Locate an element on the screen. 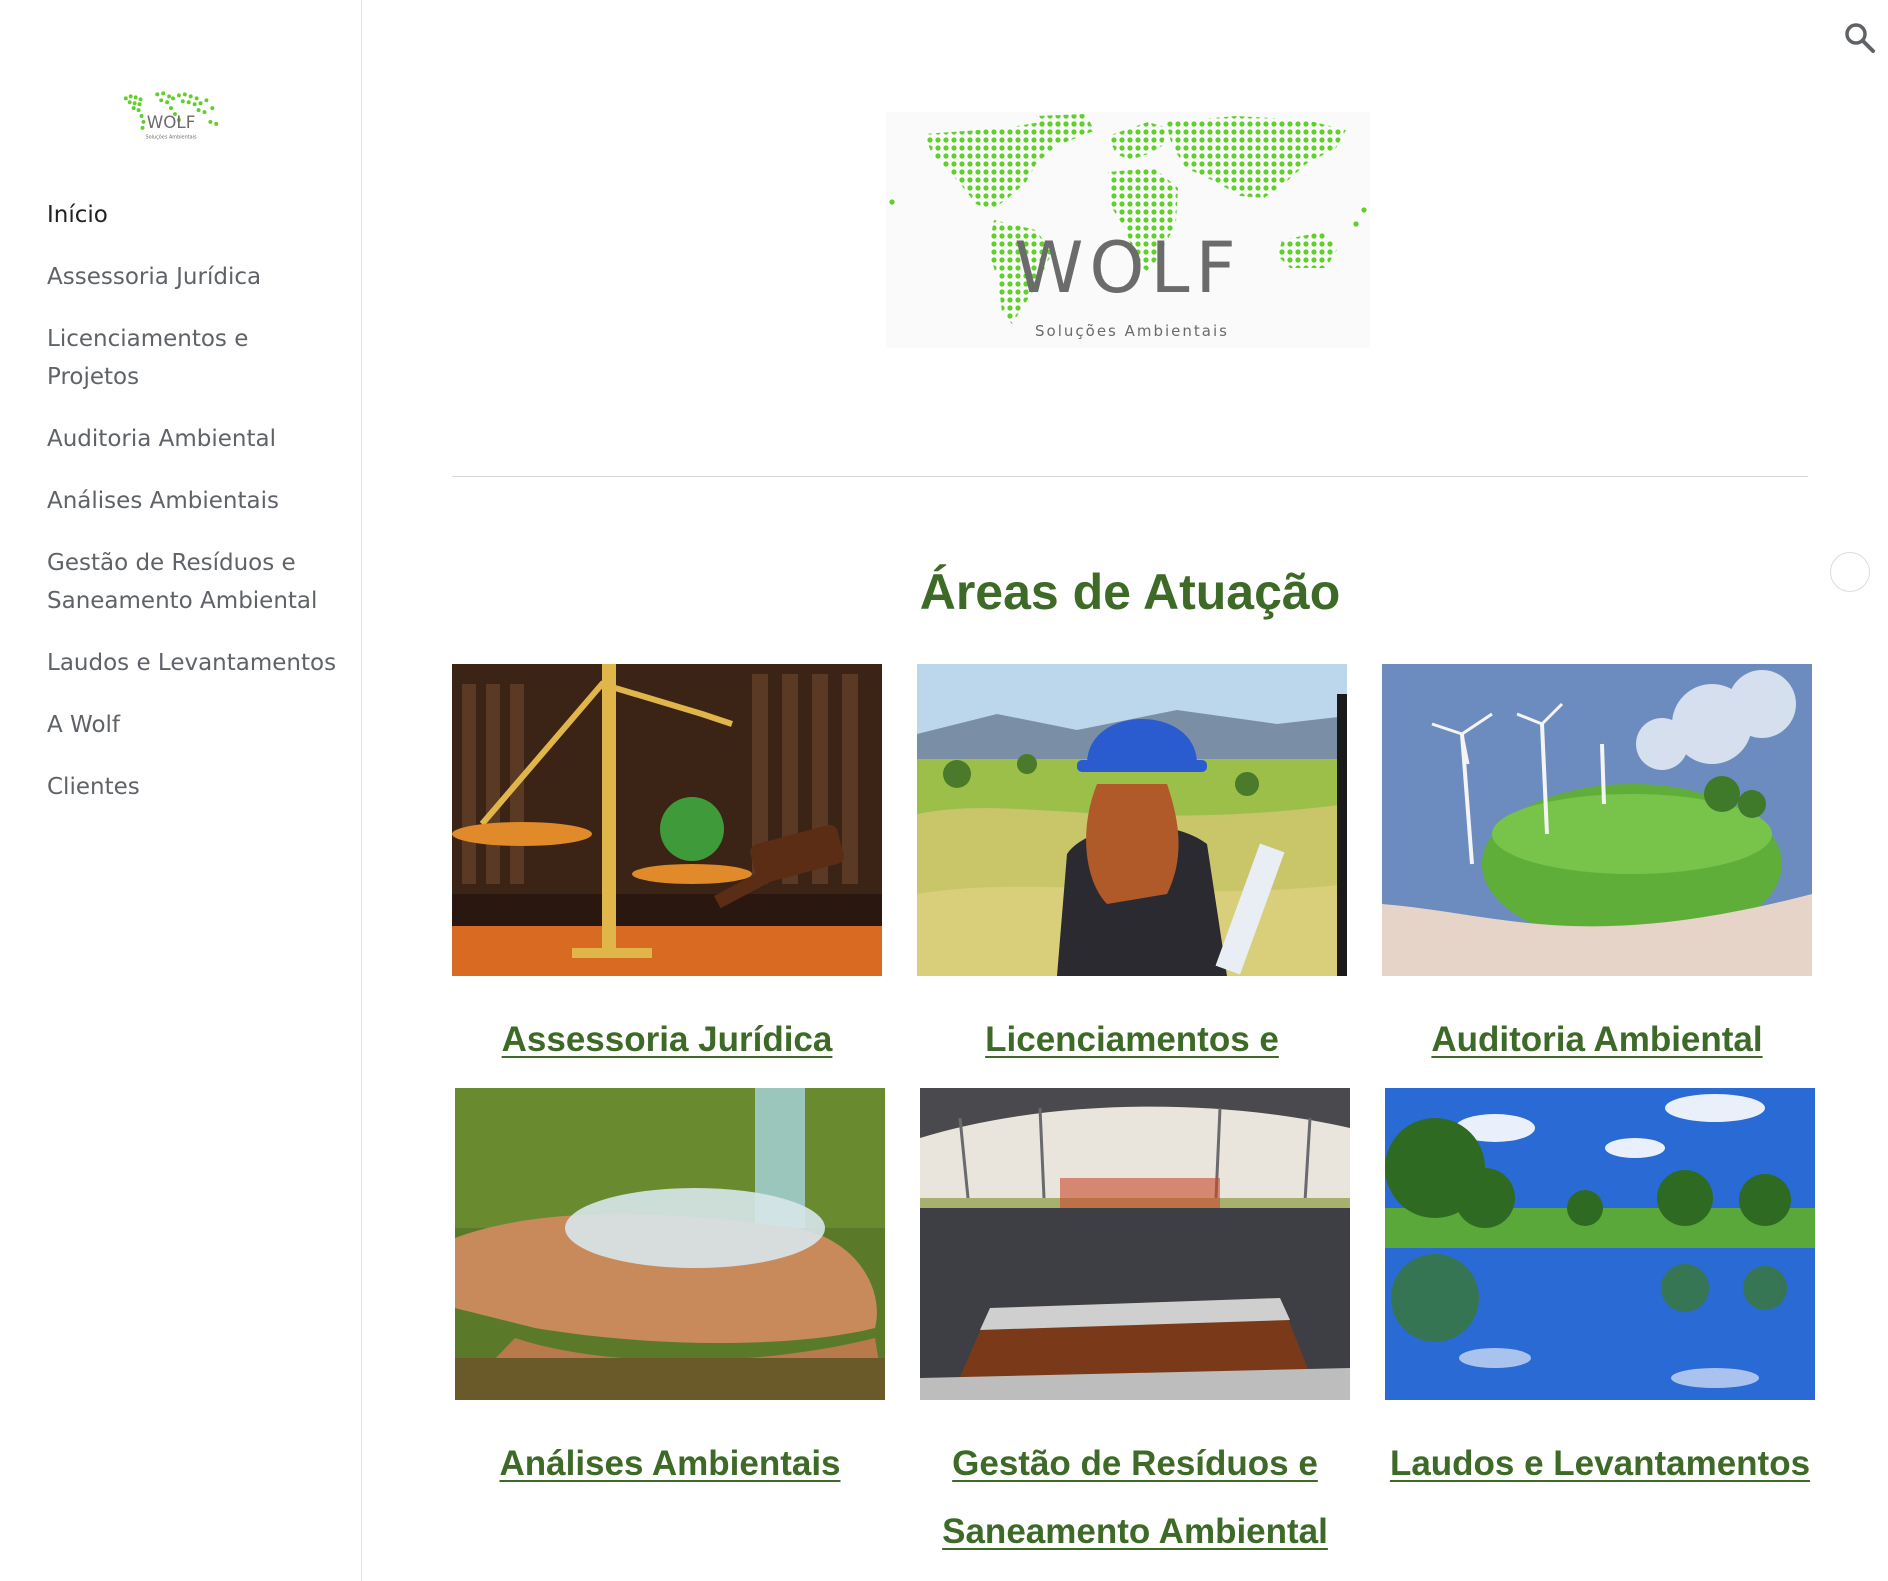  water-hands-image is located at coordinates (670, 1244).